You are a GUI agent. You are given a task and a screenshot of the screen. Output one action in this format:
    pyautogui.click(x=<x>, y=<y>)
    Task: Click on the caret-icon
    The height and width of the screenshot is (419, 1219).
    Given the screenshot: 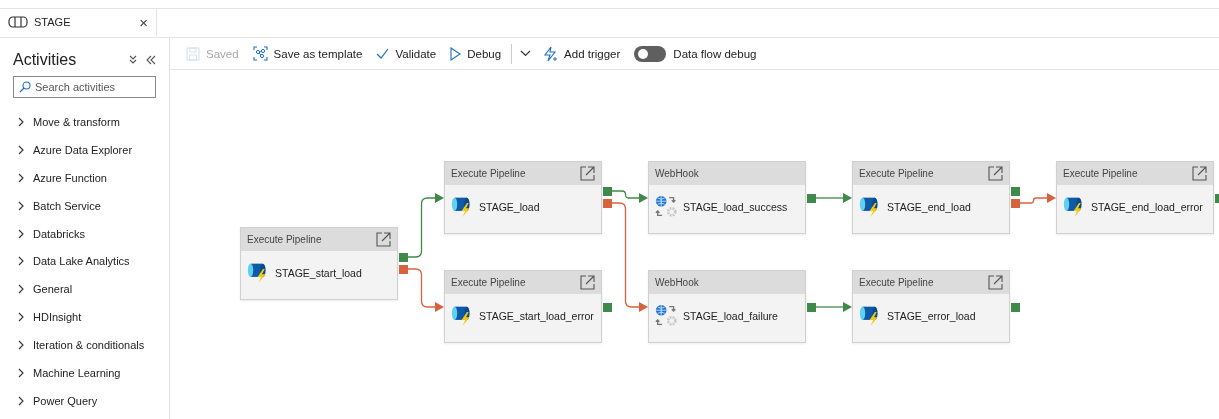 What is the action you would take?
    pyautogui.click(x=526, y=53)
    